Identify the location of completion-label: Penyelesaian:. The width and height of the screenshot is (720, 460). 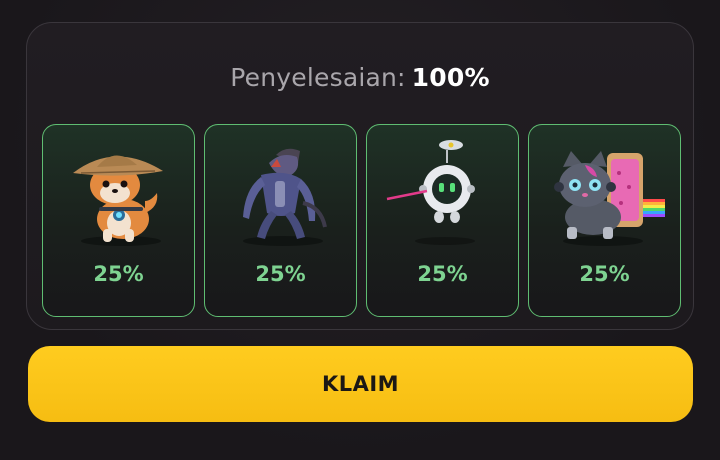
(318, 77).